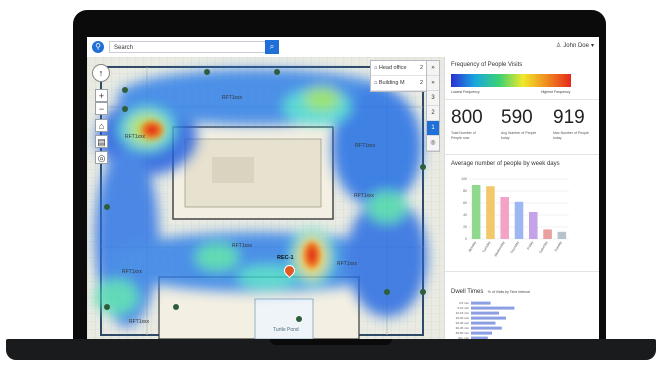 This screenshot has width=662, height=370. Describe the element at coordinates (463, 323) in the screenshot. I see `dwell-category-label: 20-30 min` at that location.